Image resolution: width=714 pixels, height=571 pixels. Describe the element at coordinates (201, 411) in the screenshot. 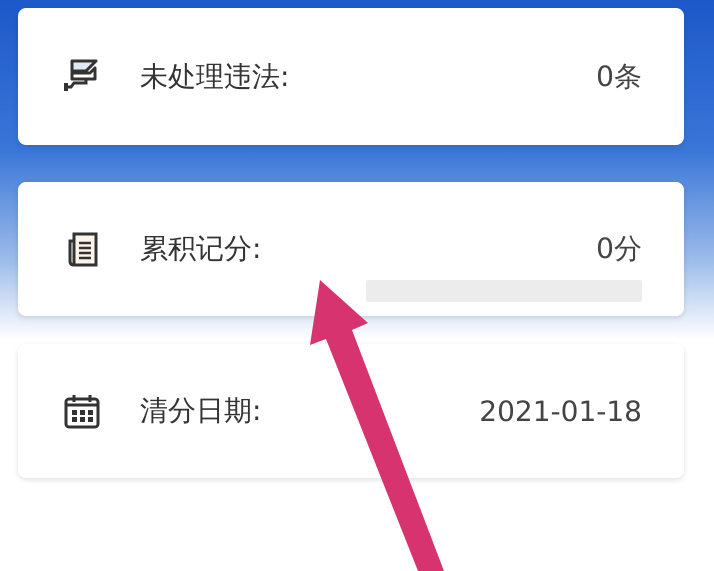

I see `field-label: 清分日期:` at that location.